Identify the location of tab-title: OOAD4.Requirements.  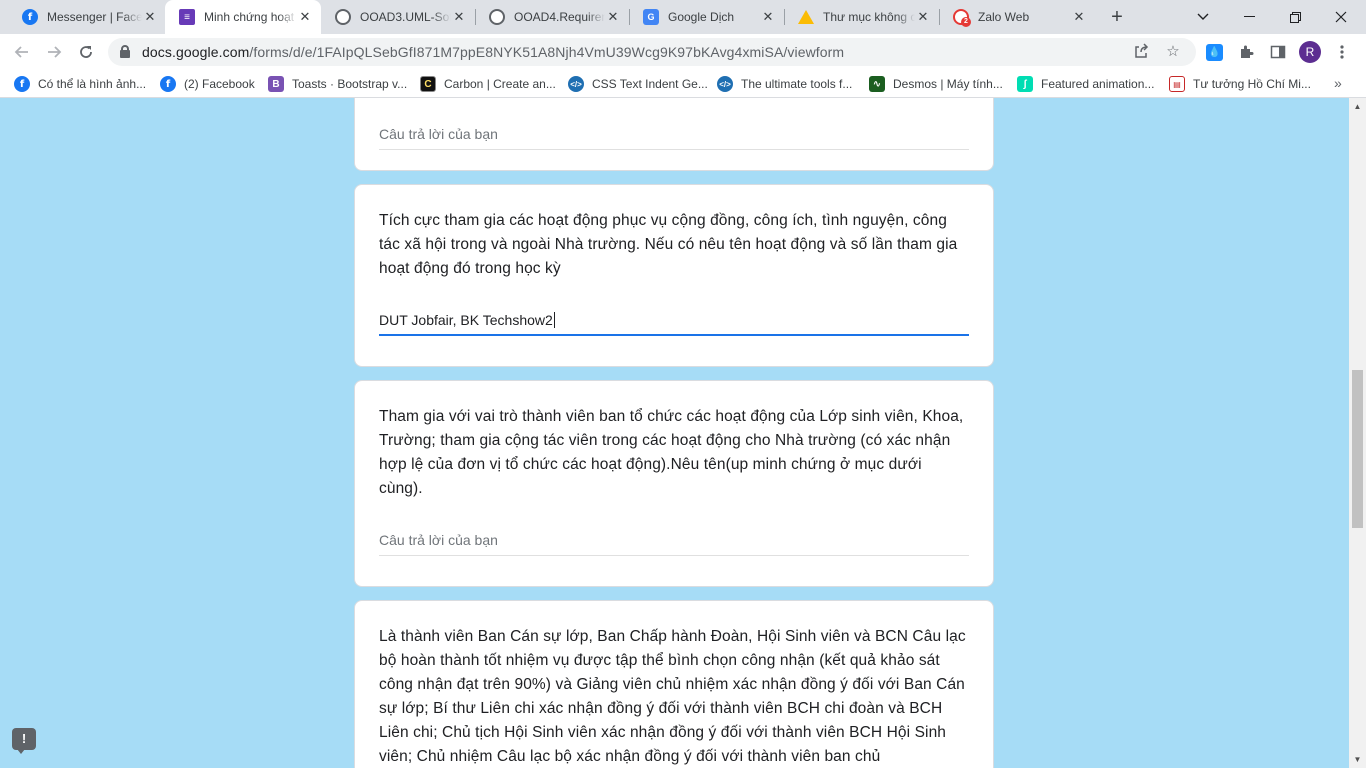
(559, 17).